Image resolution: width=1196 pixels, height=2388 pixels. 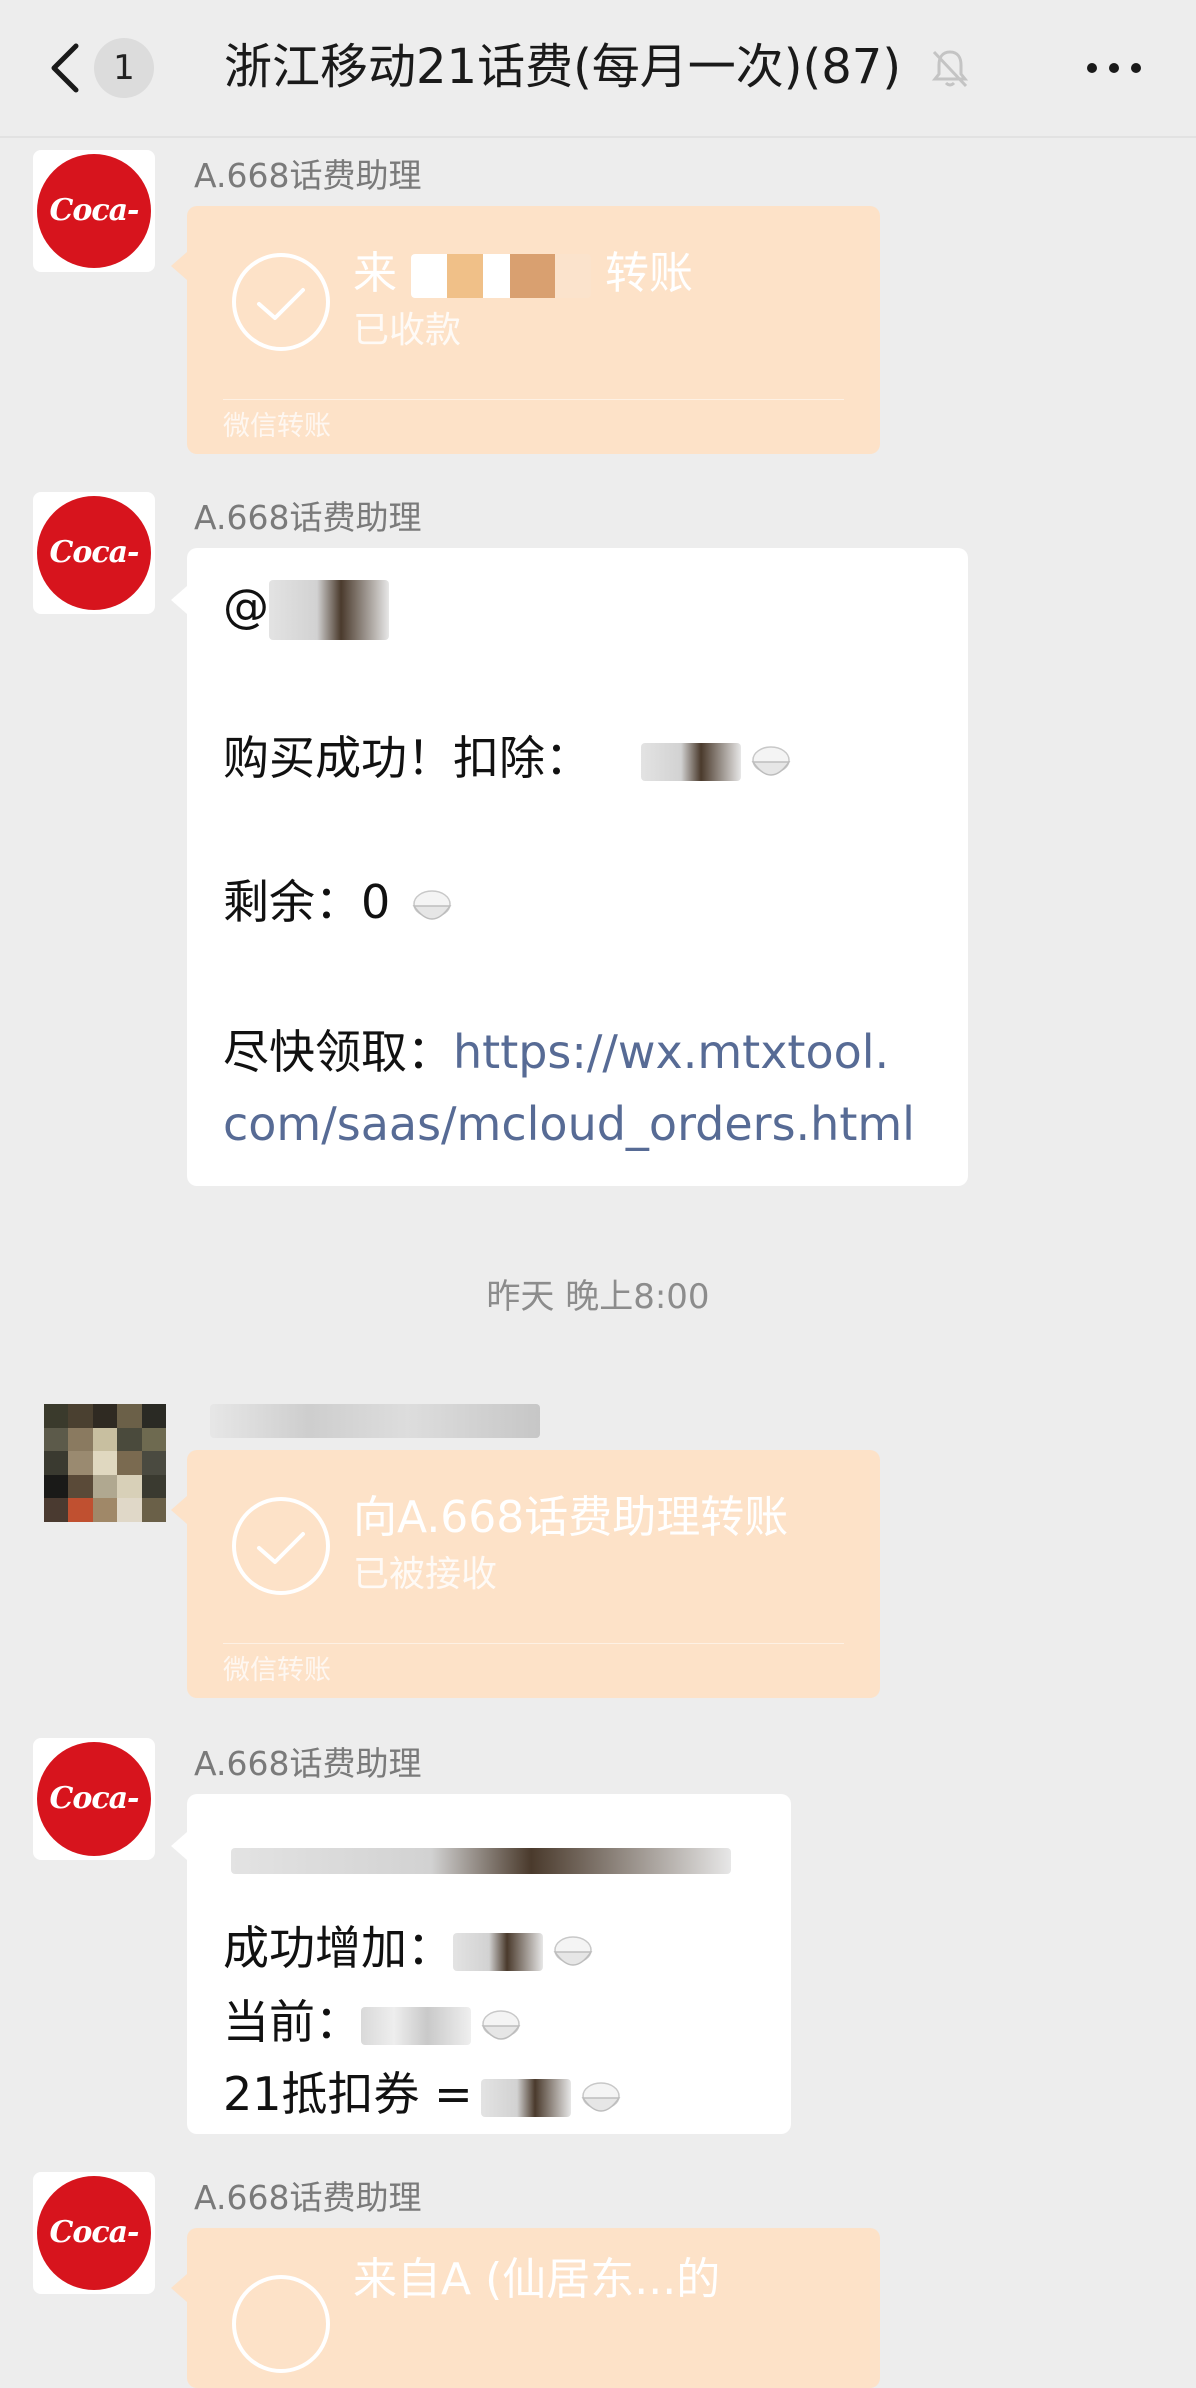 I want to click on chat-header: 1 浙江移动21话费(每月一次)(87), so click(x=598, y=68).